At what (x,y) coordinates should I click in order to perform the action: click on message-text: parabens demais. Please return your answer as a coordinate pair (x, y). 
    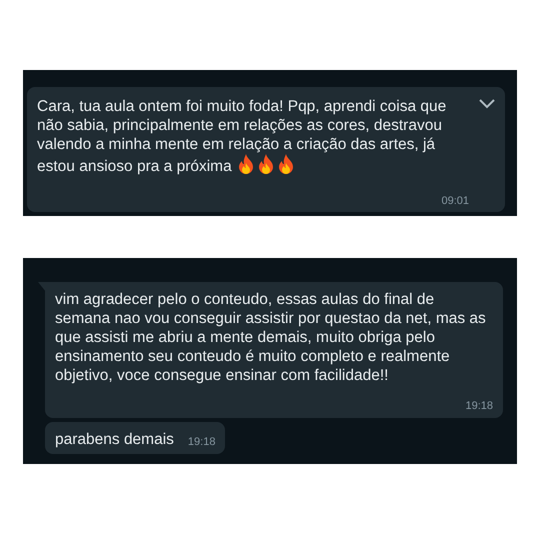
    Looking at the image, I should click on (114, 439).